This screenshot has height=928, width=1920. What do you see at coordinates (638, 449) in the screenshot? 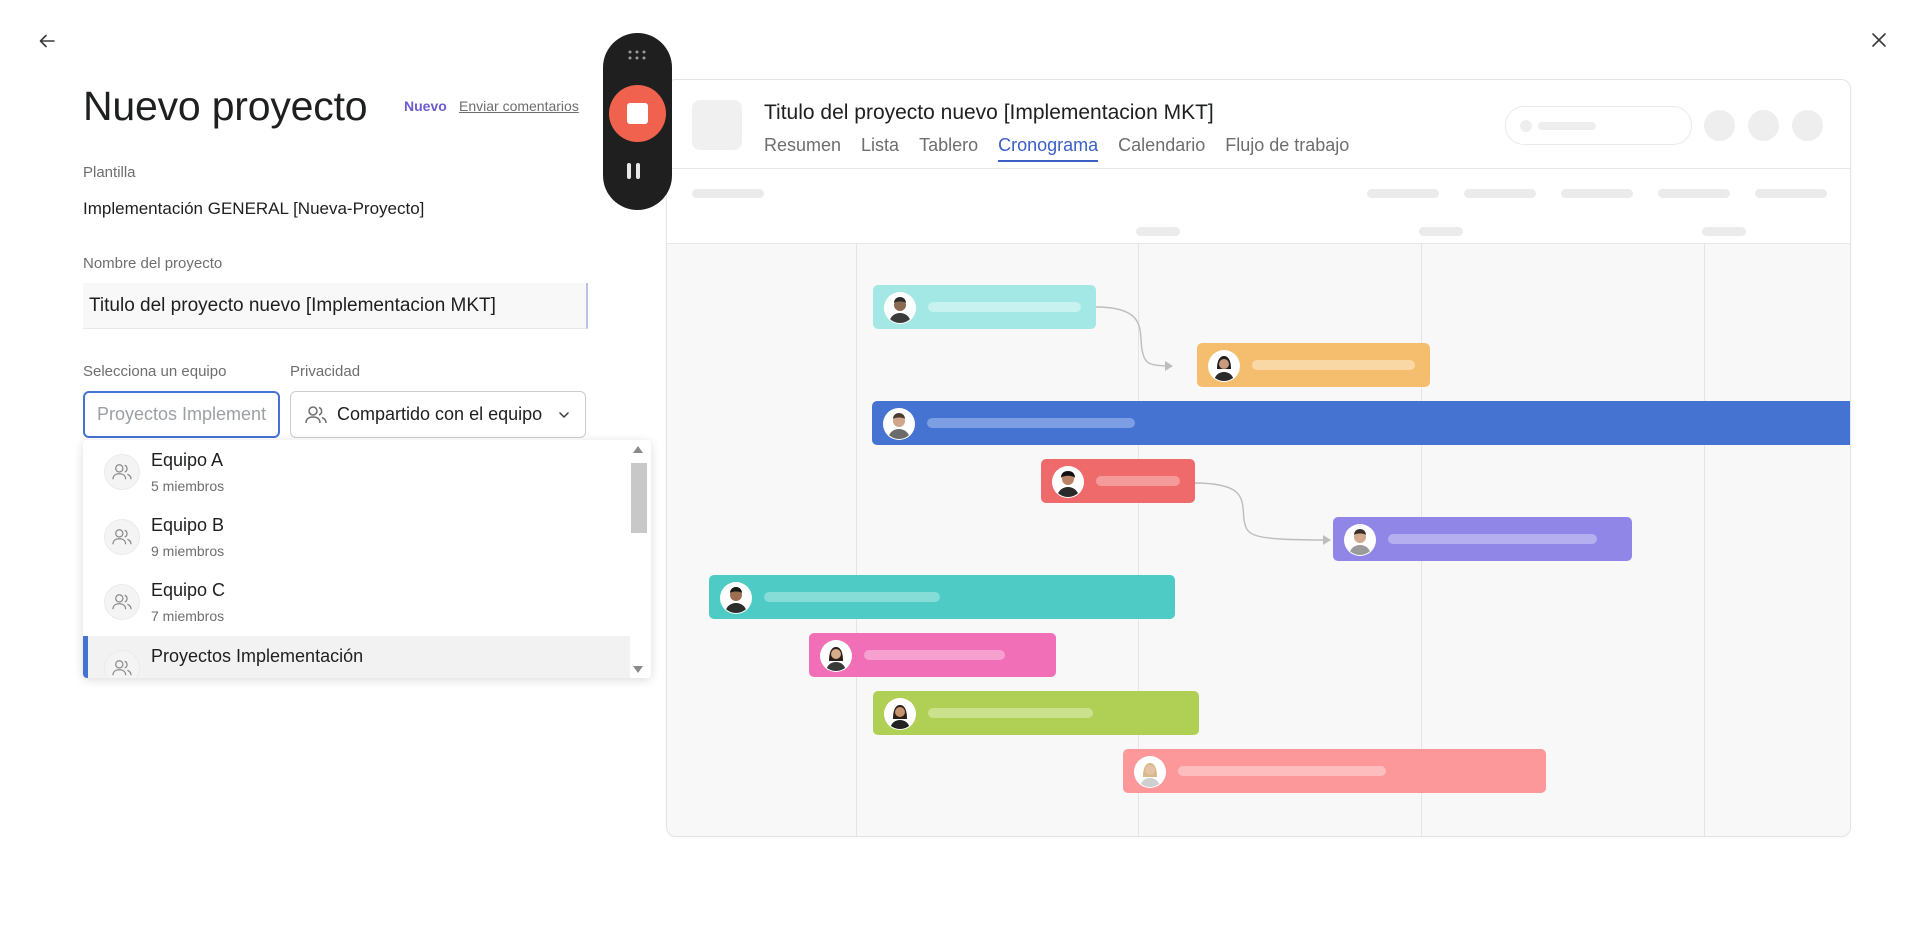
I see `scroll-up-arrow-icon` at bounding box center [638, 449].